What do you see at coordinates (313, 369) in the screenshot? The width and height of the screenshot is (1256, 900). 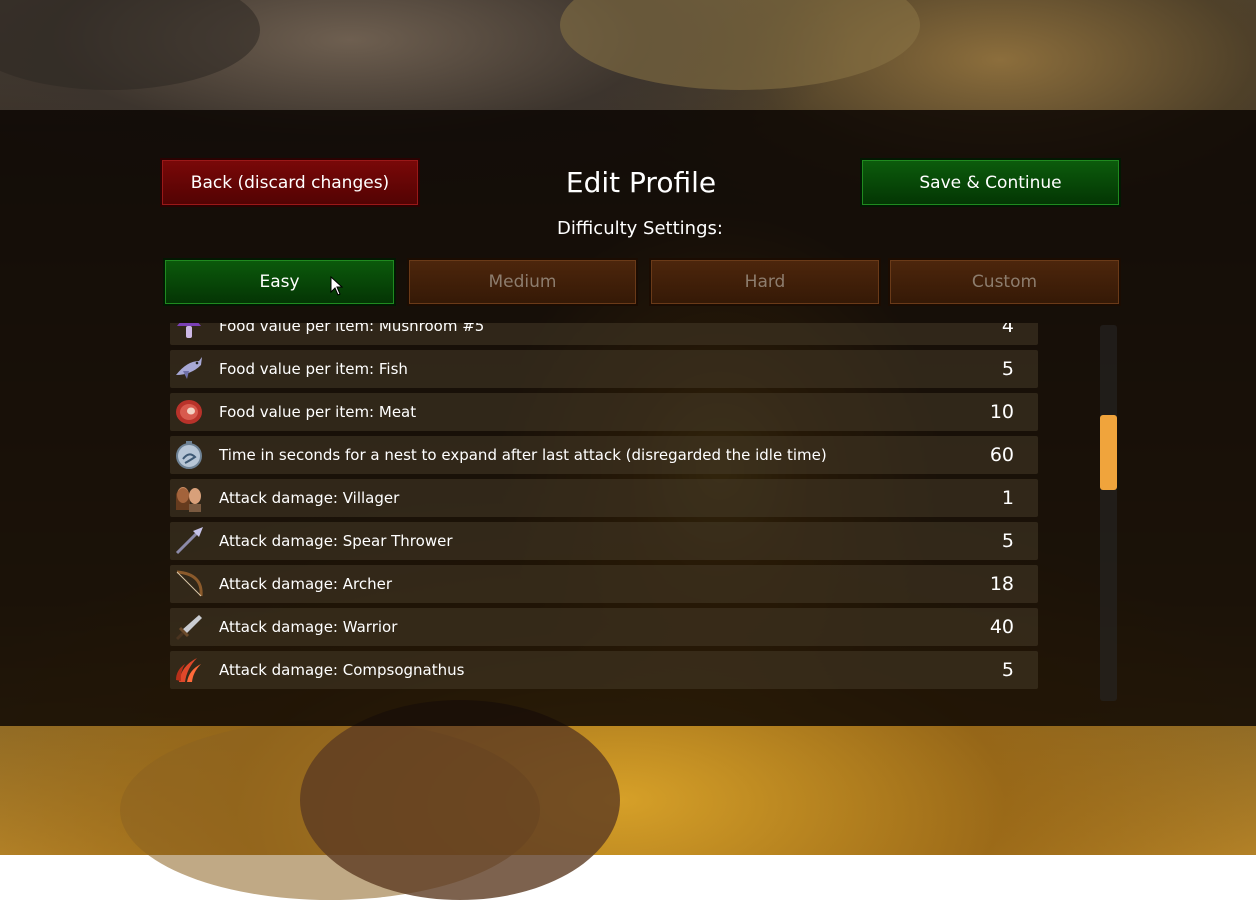 I see `setting-label: Food value per item: Fish` at bounding box center [313, 369].